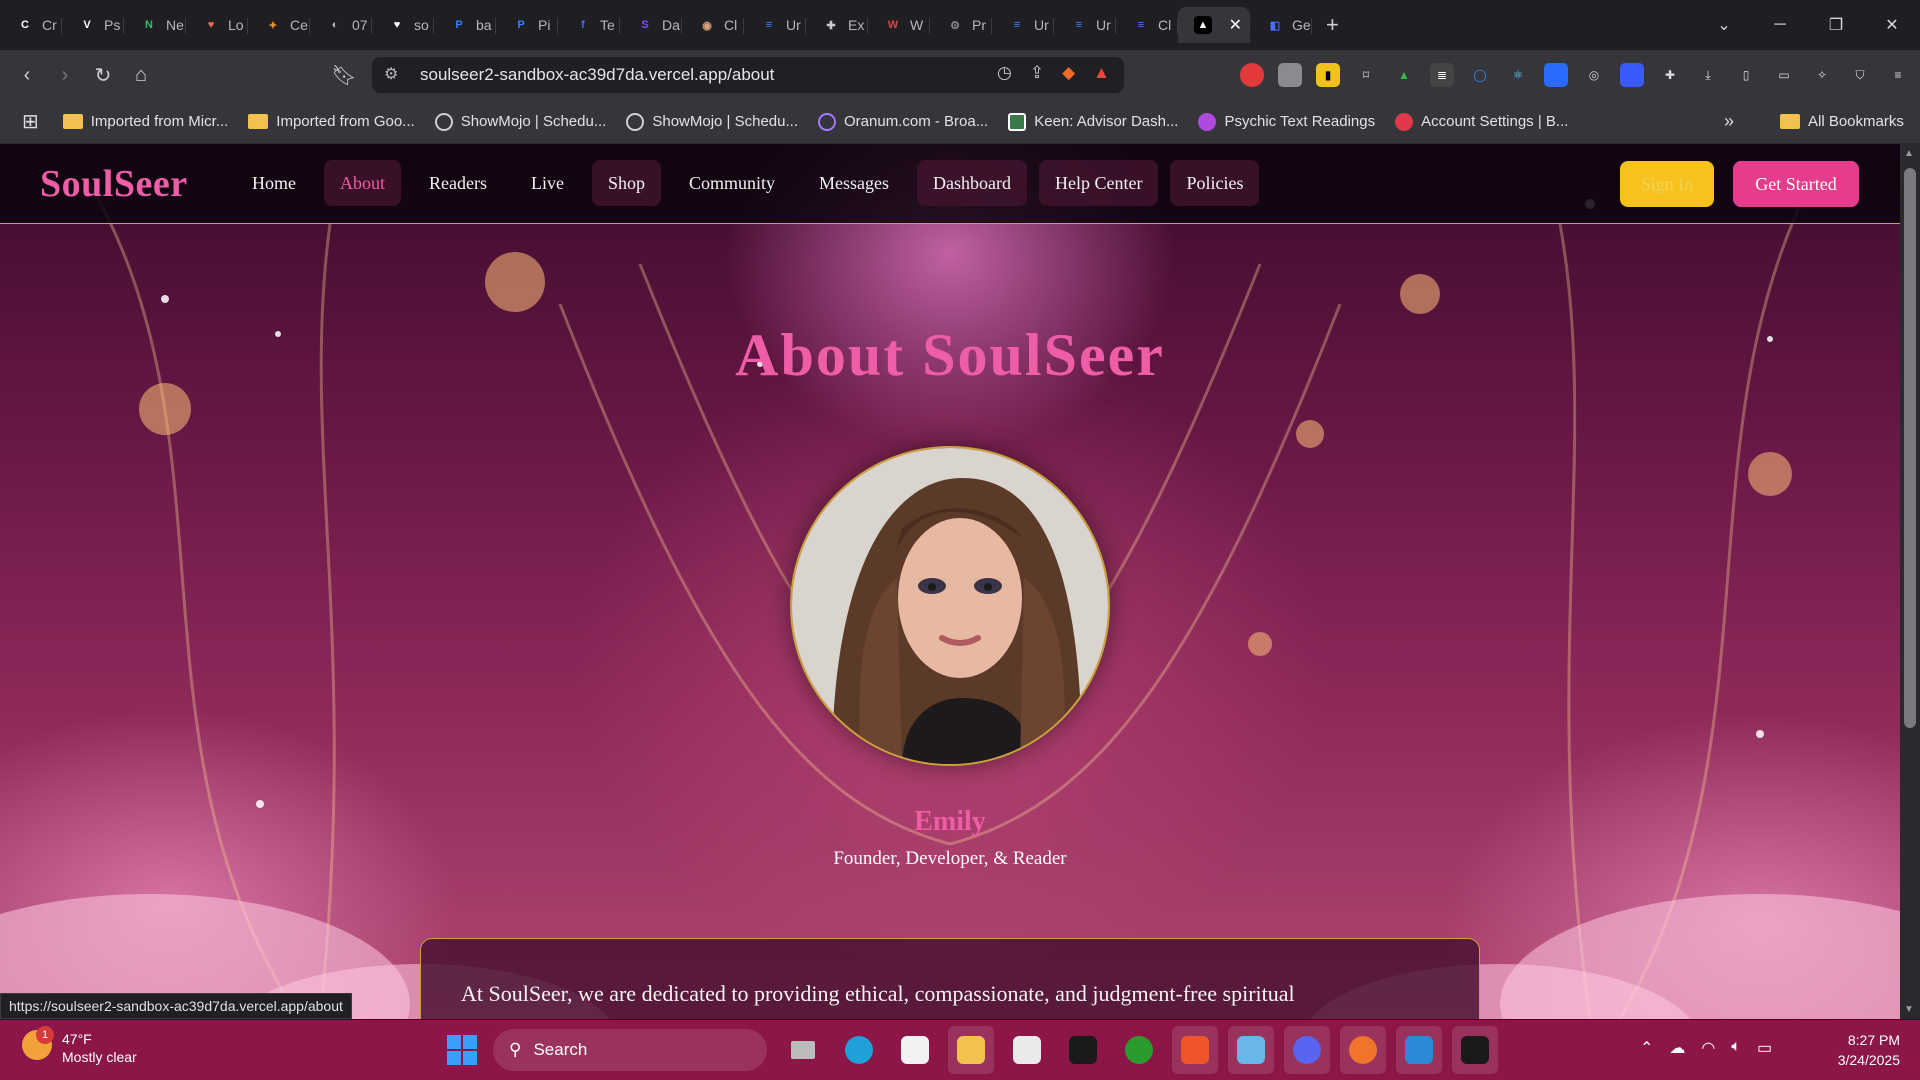 This screenshot has width=1920, height=1080. I want to click on tab: C Cr, so click(31, 25).